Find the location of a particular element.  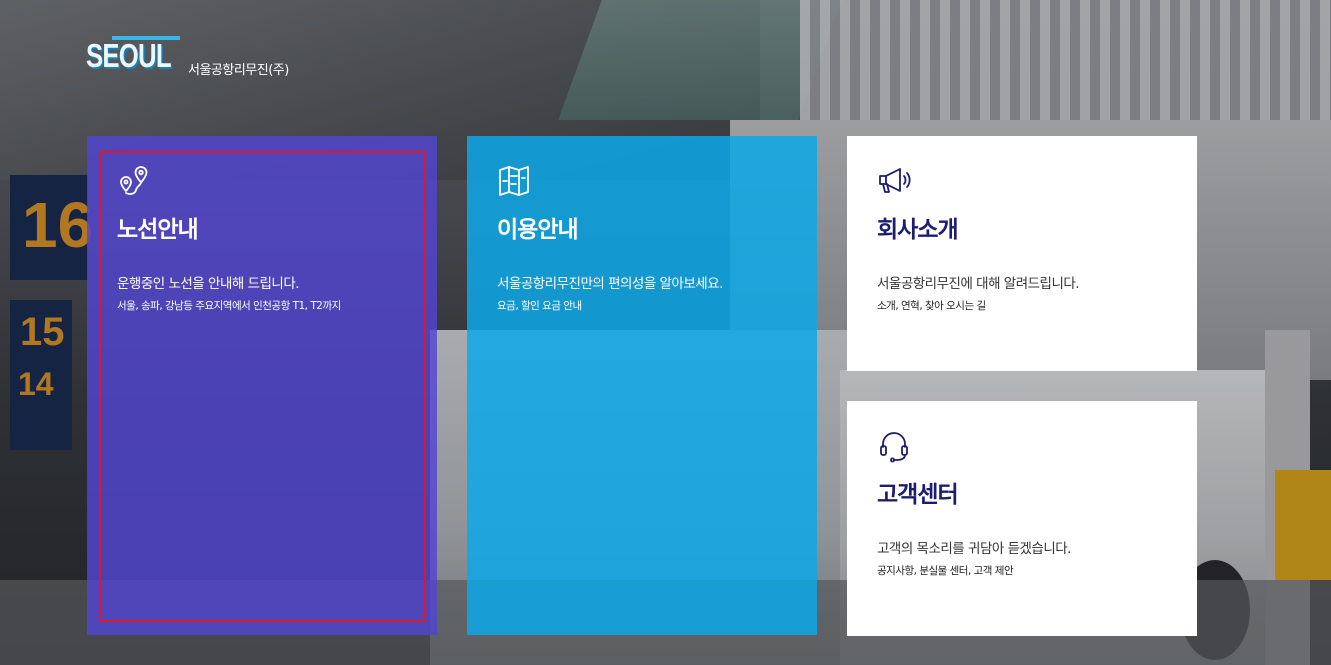

card-title: 이용안내 is located at coordinates (538, 230).